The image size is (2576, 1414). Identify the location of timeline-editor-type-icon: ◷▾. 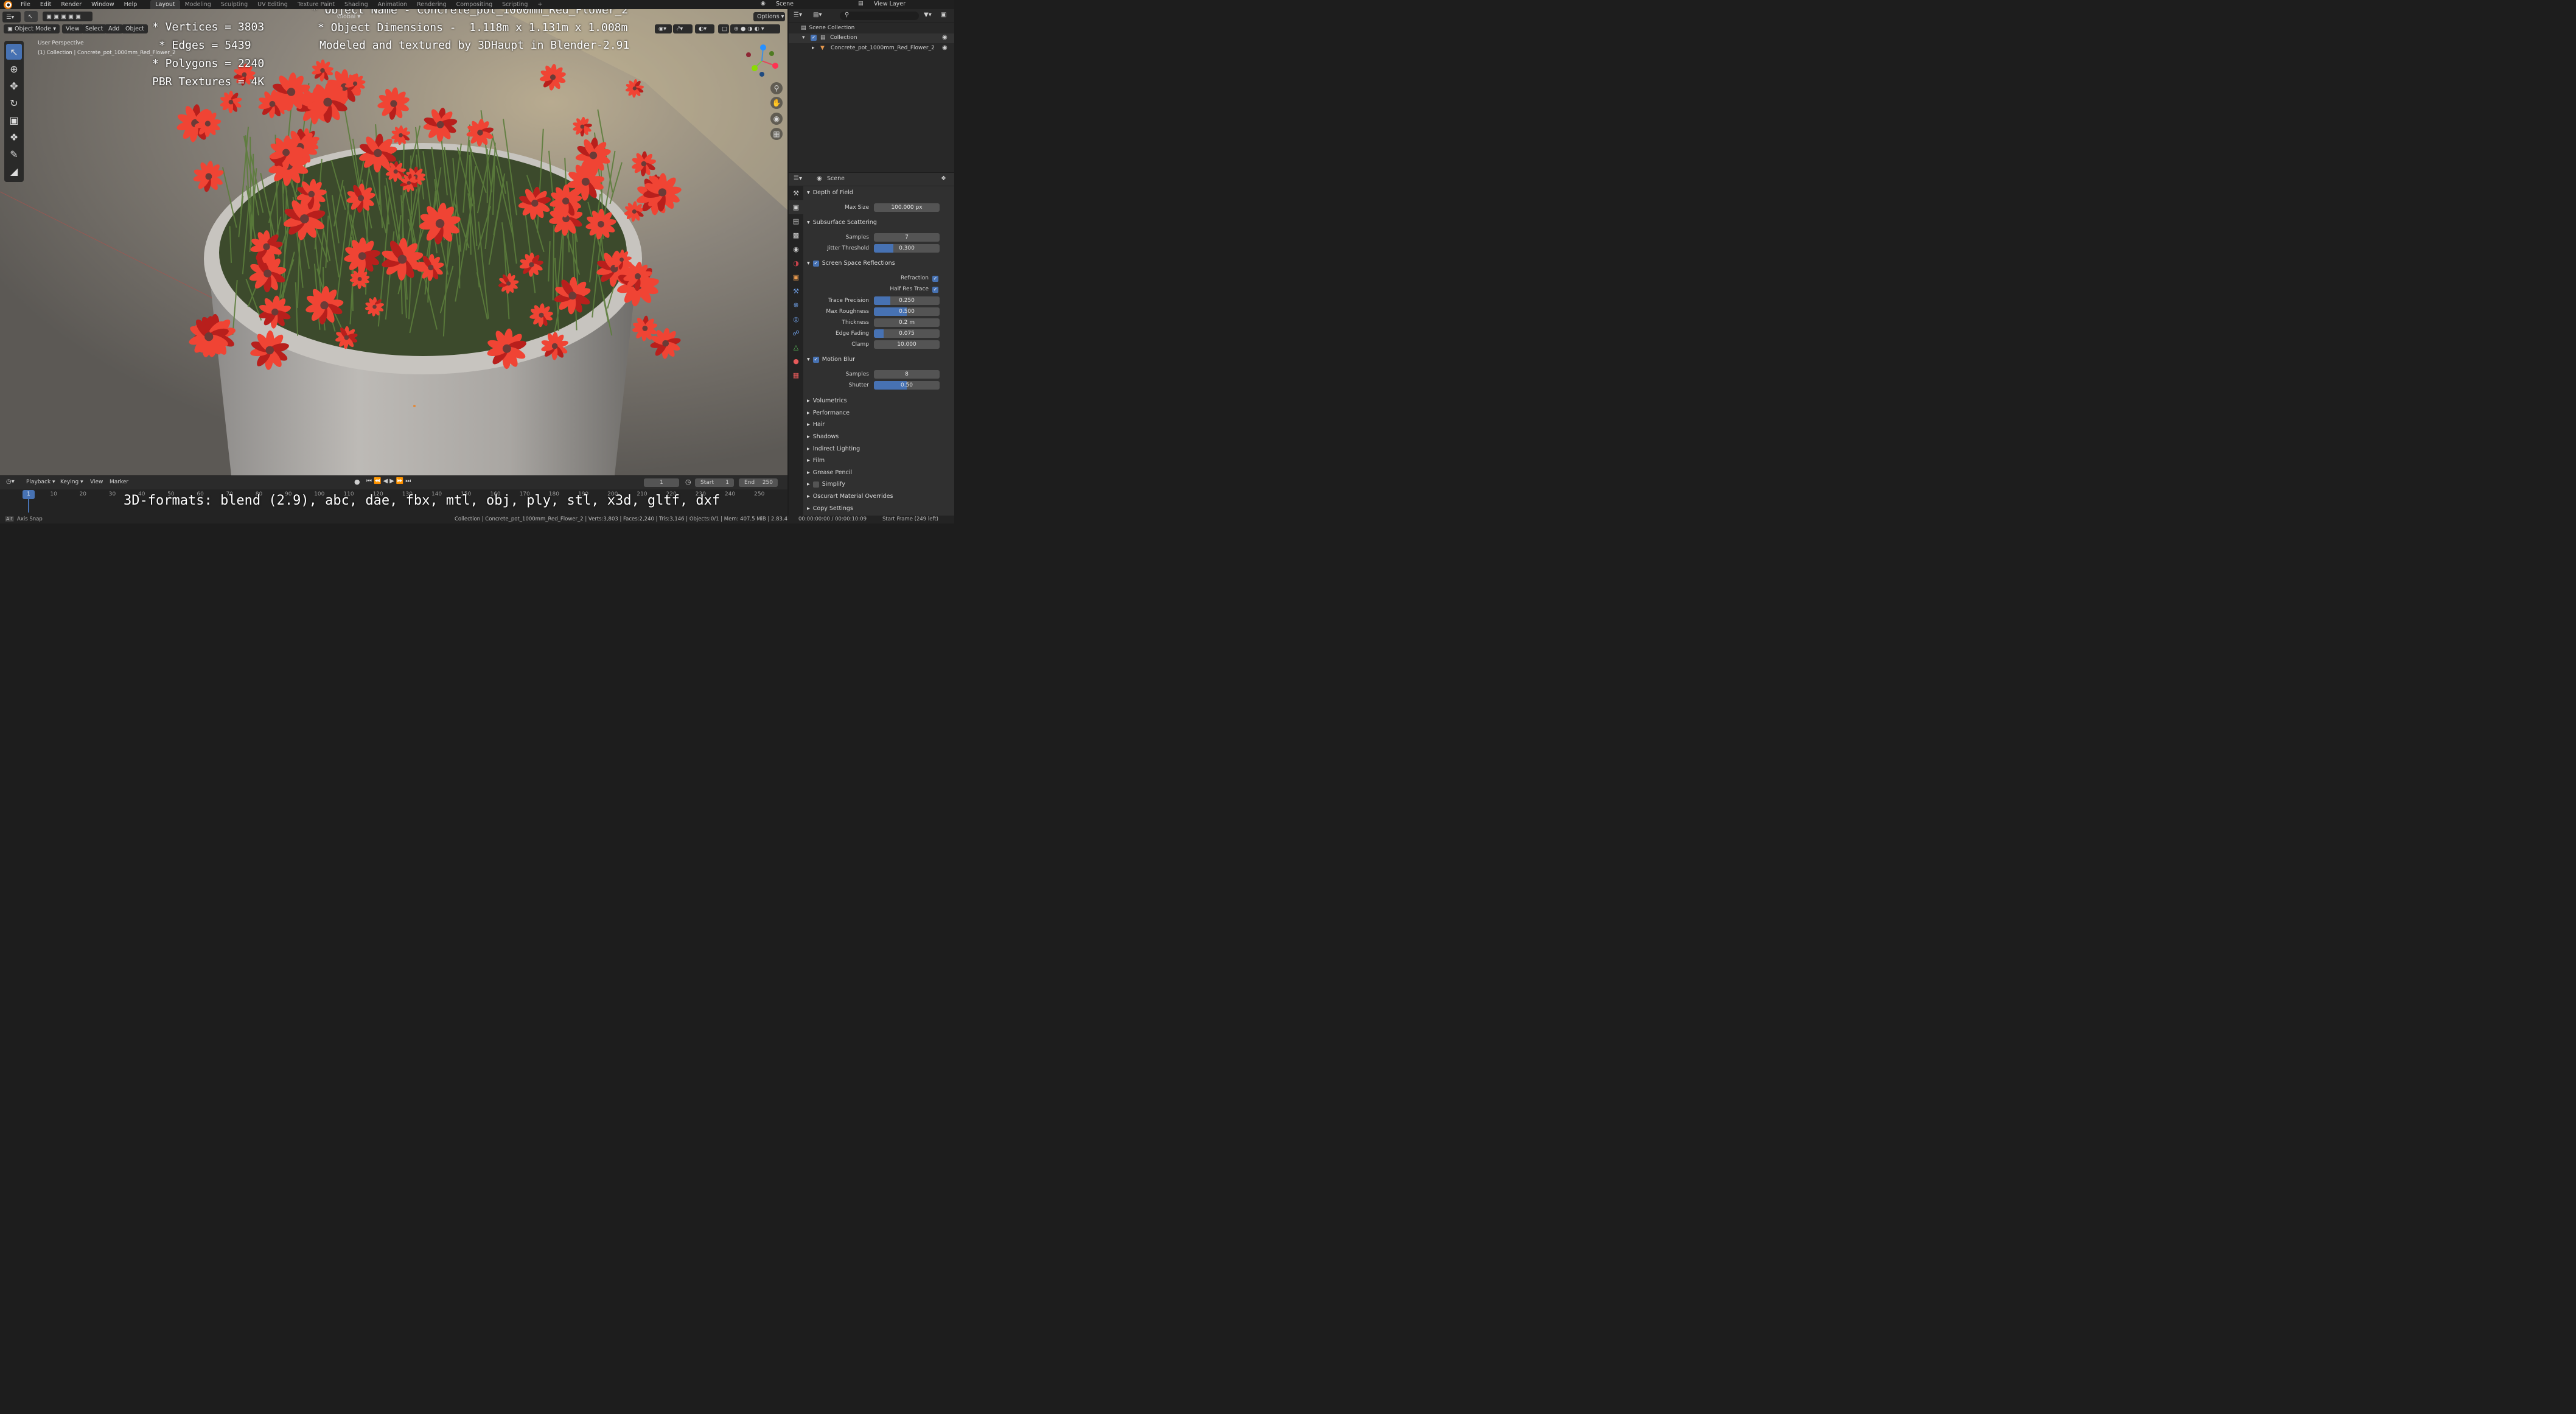
(10, 481).